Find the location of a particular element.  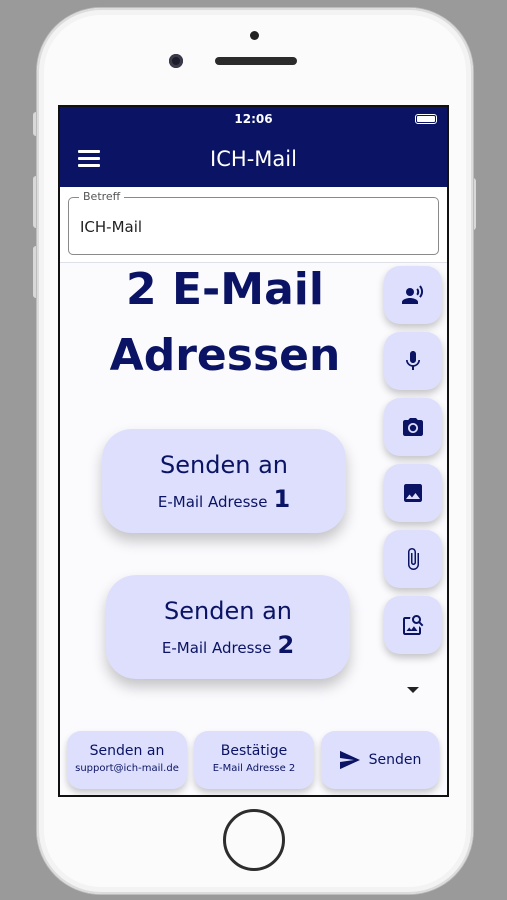

confirm-button-title: Bestätige is located at coordinates (254, 751).